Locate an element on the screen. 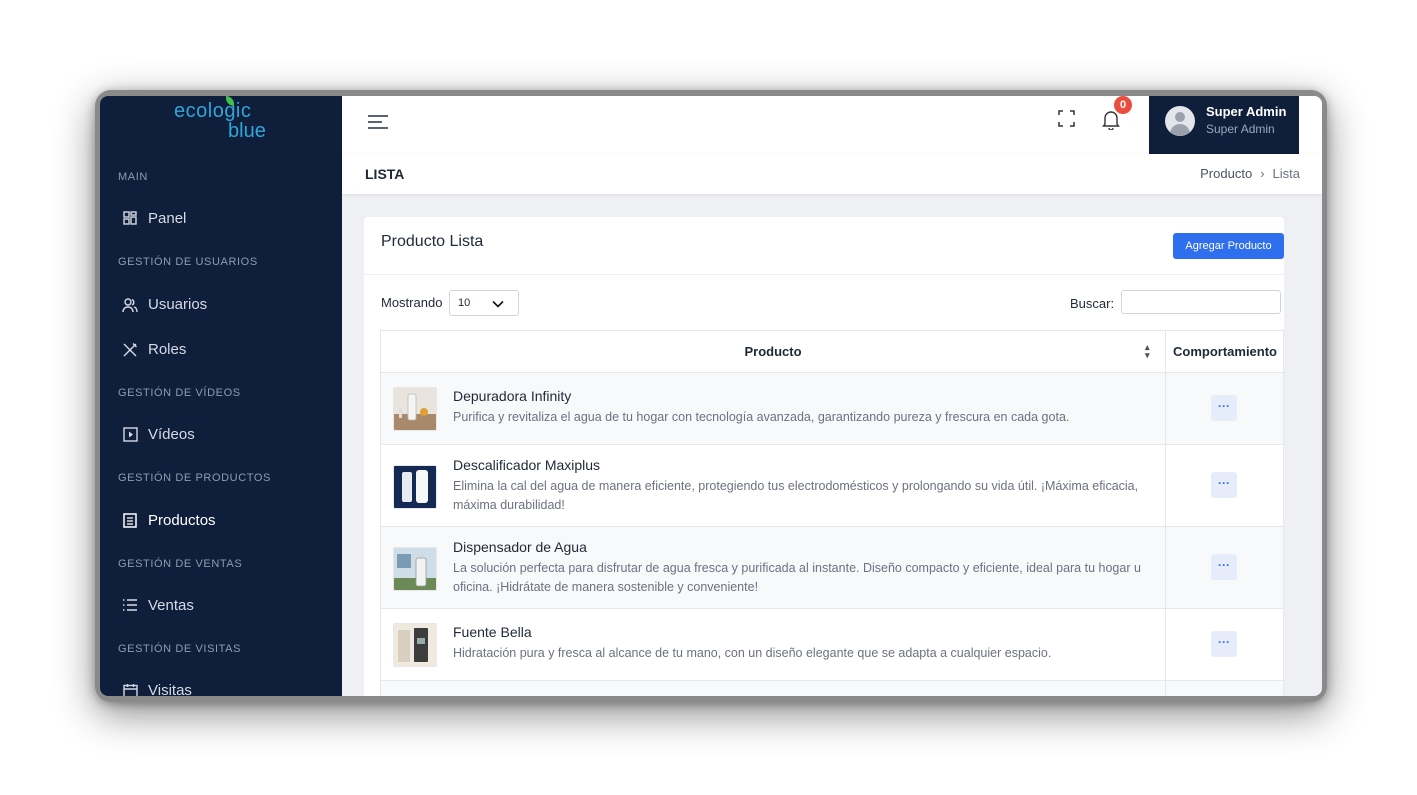 This screenshot has width=1417, height=795. page-title: LISTA is located at coordinates (385, 174).